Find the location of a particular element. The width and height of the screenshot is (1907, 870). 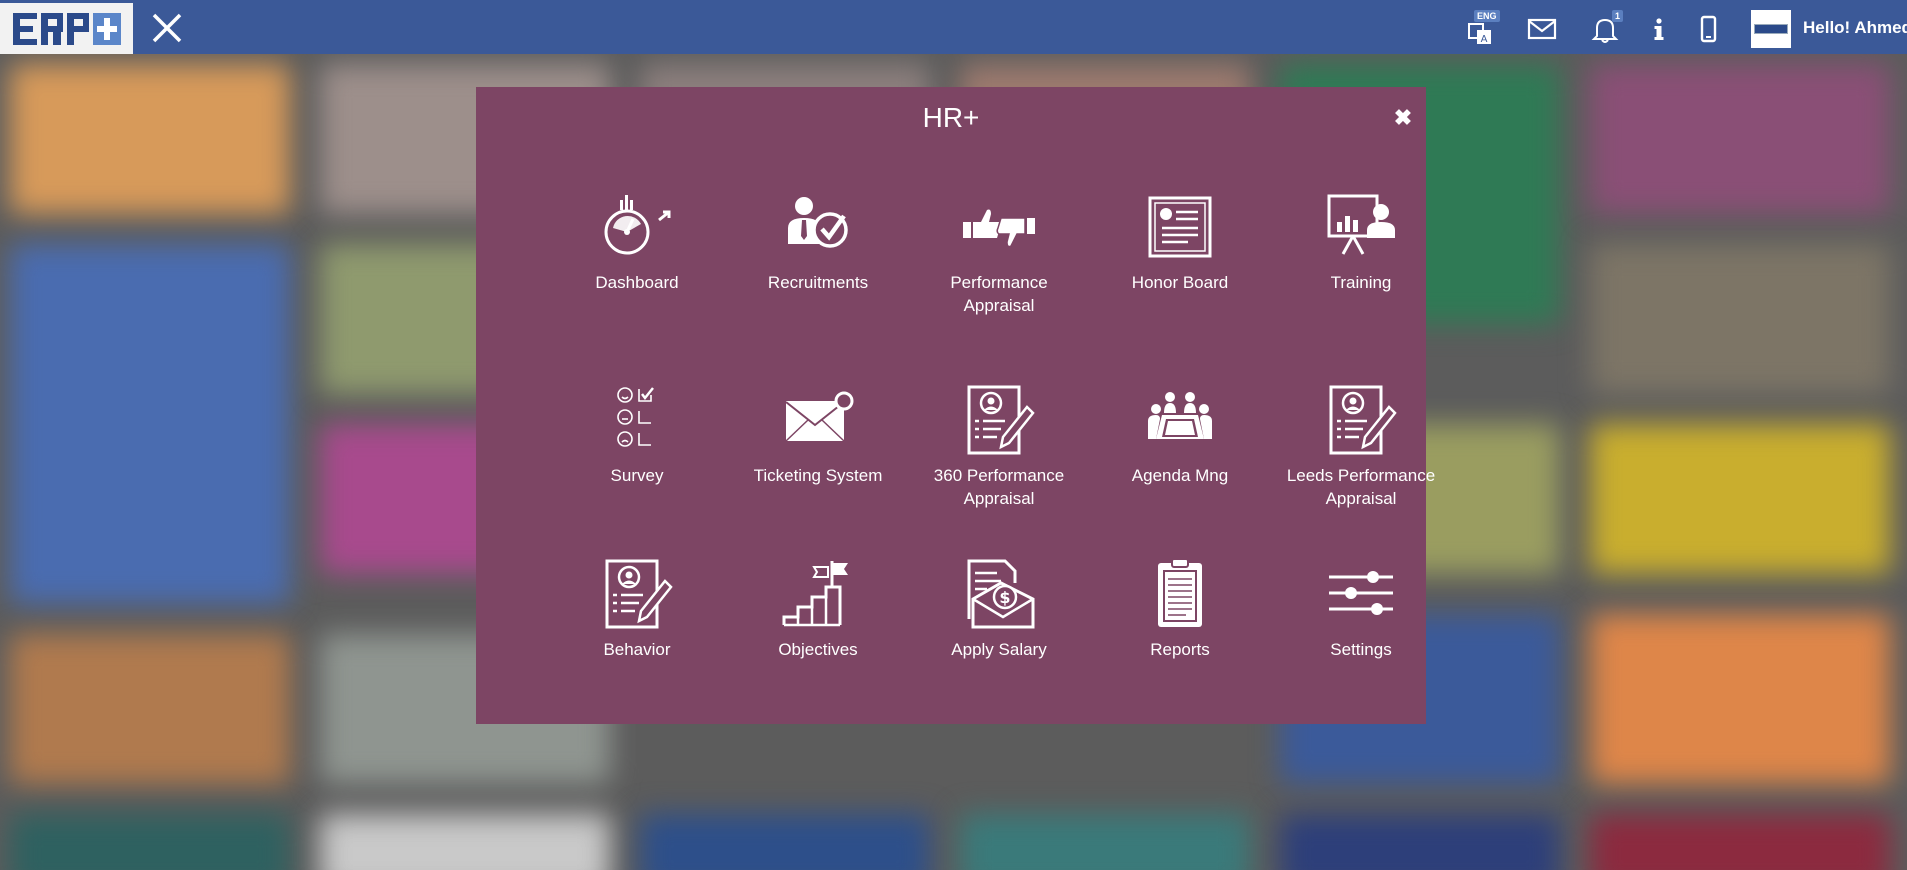

svg-text: A is located at coordinates (1484, 39).